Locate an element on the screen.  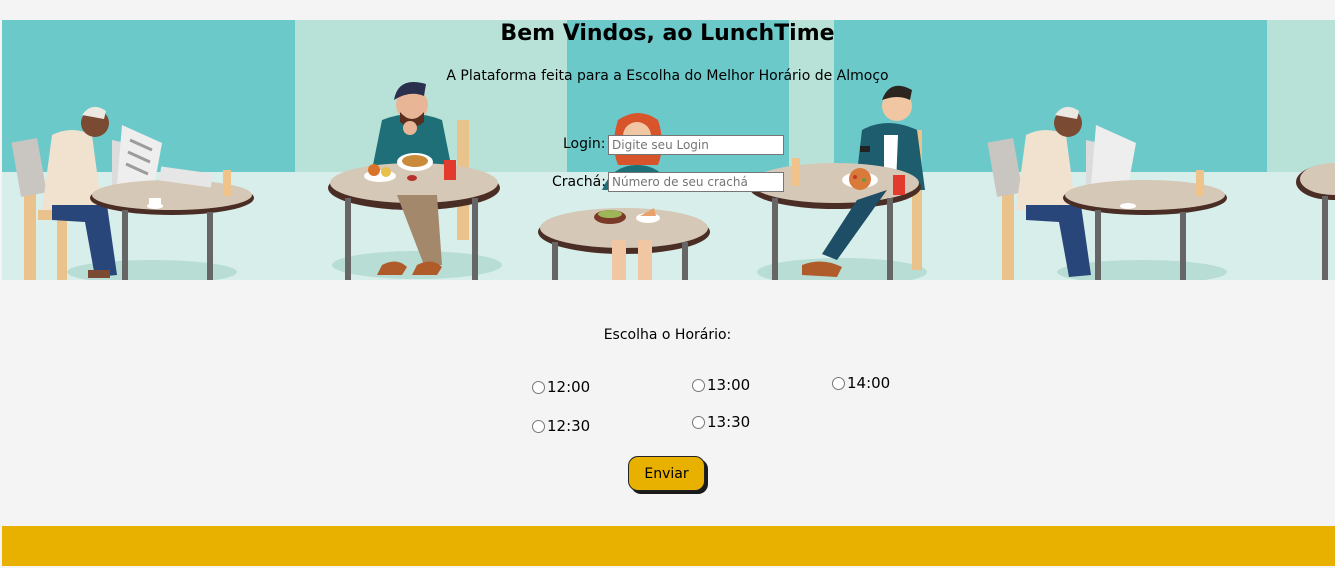
time-option-1300: 13:00 is located at coordinates (721, 385).